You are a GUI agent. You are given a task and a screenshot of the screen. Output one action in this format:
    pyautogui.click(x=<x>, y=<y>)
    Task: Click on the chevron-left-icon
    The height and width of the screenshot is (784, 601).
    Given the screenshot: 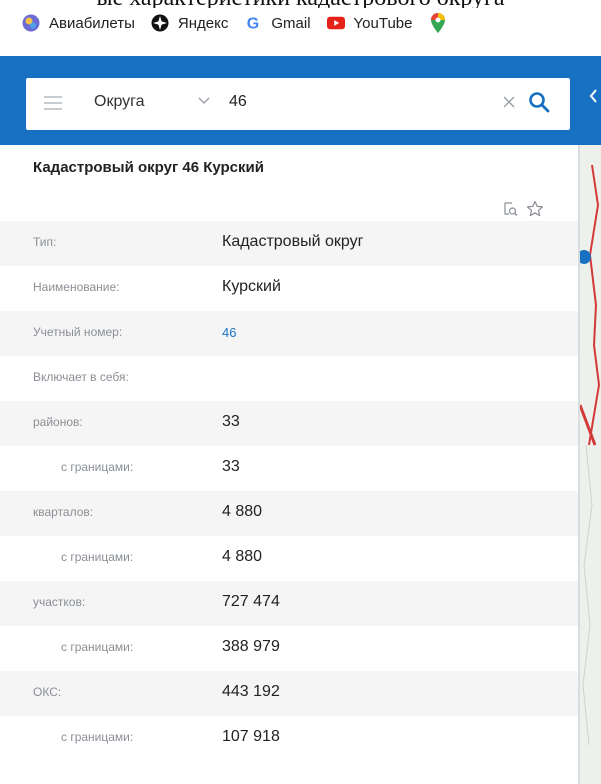 What is the action you would take?
    pyautogui.click(x=593, y=96)
    